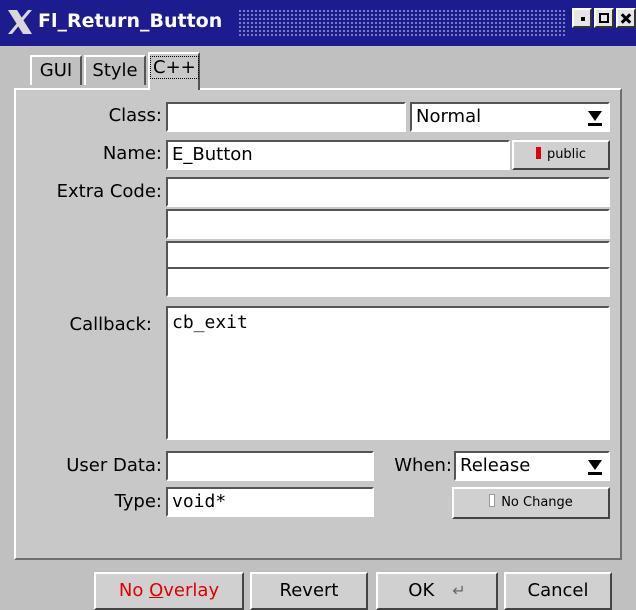 This screenshot has height=610, width=636. I want to click on title-bar: Fl_Return_Button, so click(318, 23).